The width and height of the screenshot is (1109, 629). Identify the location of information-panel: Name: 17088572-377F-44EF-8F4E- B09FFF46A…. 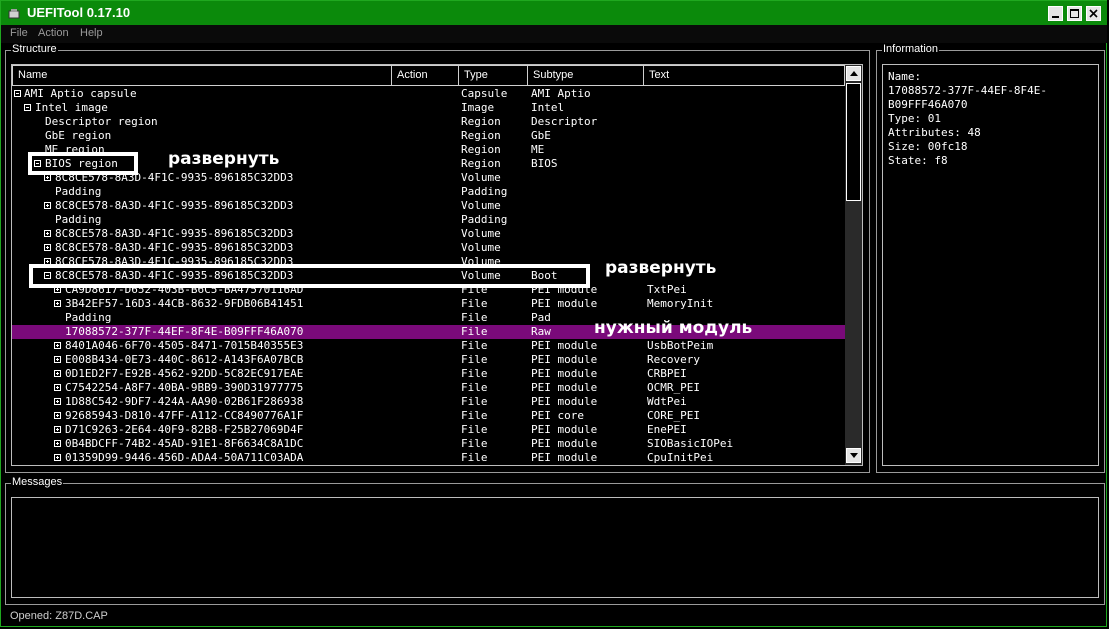
(990, 265).